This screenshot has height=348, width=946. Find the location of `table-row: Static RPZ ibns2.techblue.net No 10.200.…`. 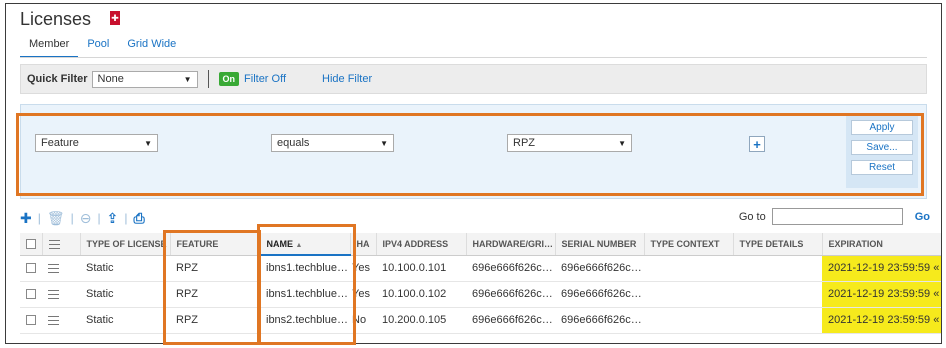

table-row: Static RPZ ibns2.techblue.net No 10.200.… is located at coordinates (480, 320).